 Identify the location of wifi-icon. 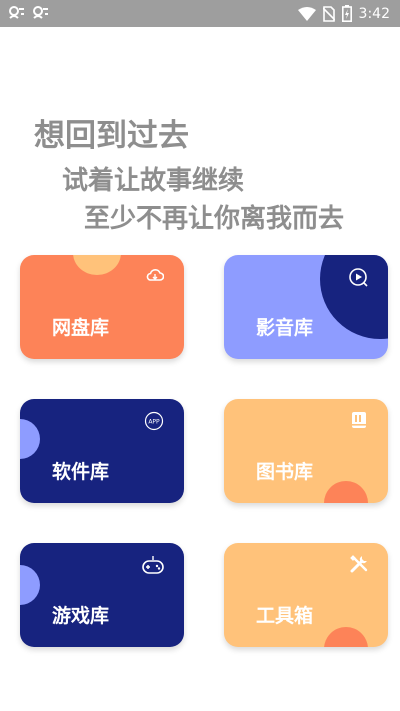
(306, 13).